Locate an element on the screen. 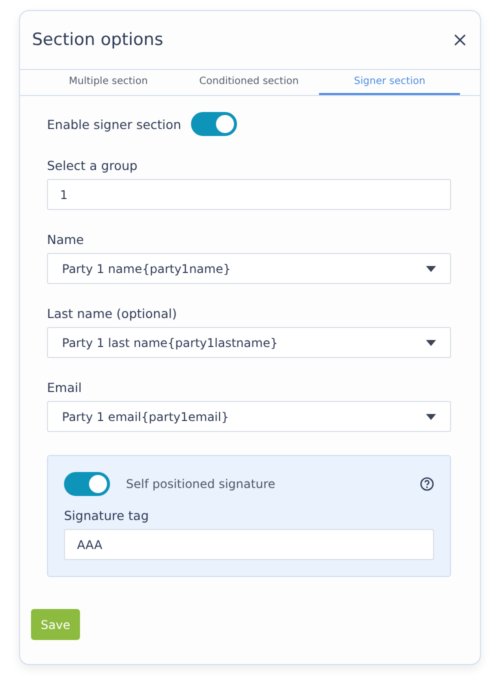 This screenshot has height=692, width=500. help-icon is located at coordinates (427, 484).